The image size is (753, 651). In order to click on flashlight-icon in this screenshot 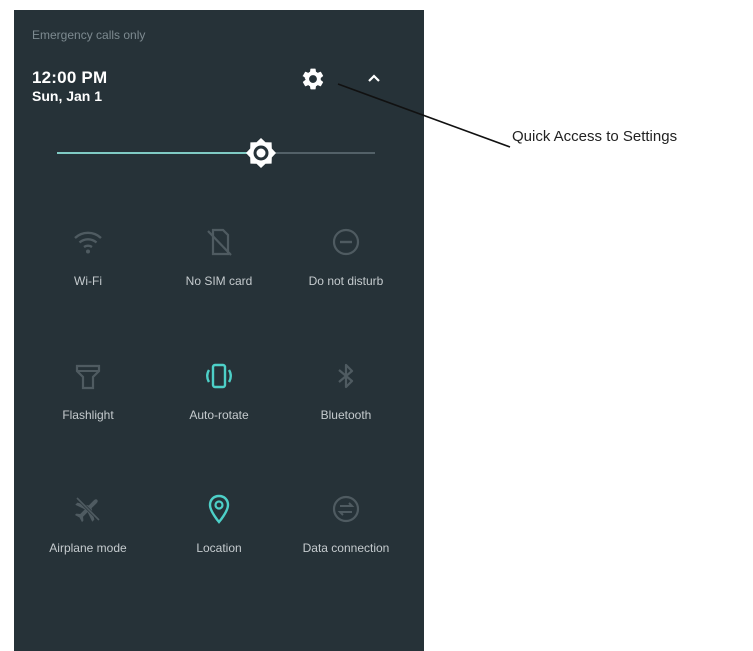, I will do `click(88, 376)`.